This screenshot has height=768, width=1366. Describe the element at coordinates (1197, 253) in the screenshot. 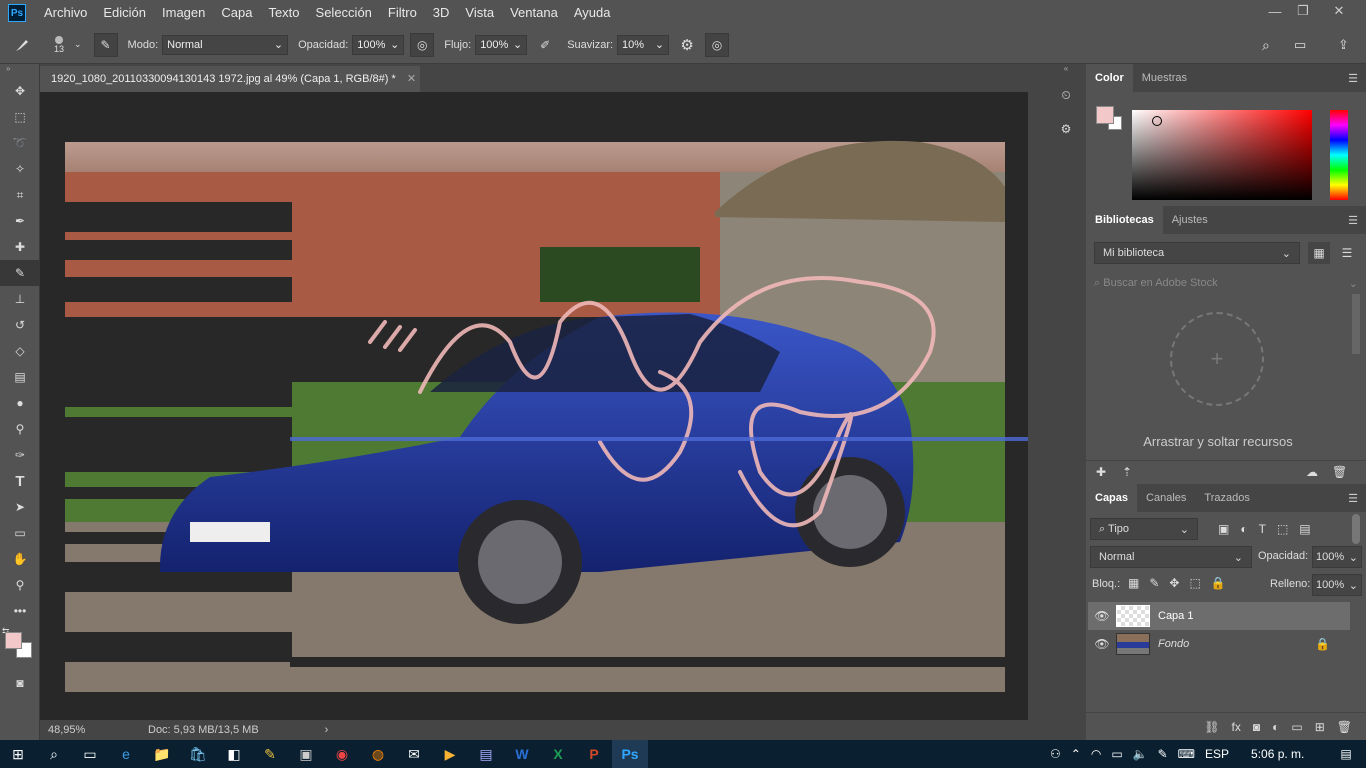

I see `library-select: Mi biblioteca ⌄` at that location.